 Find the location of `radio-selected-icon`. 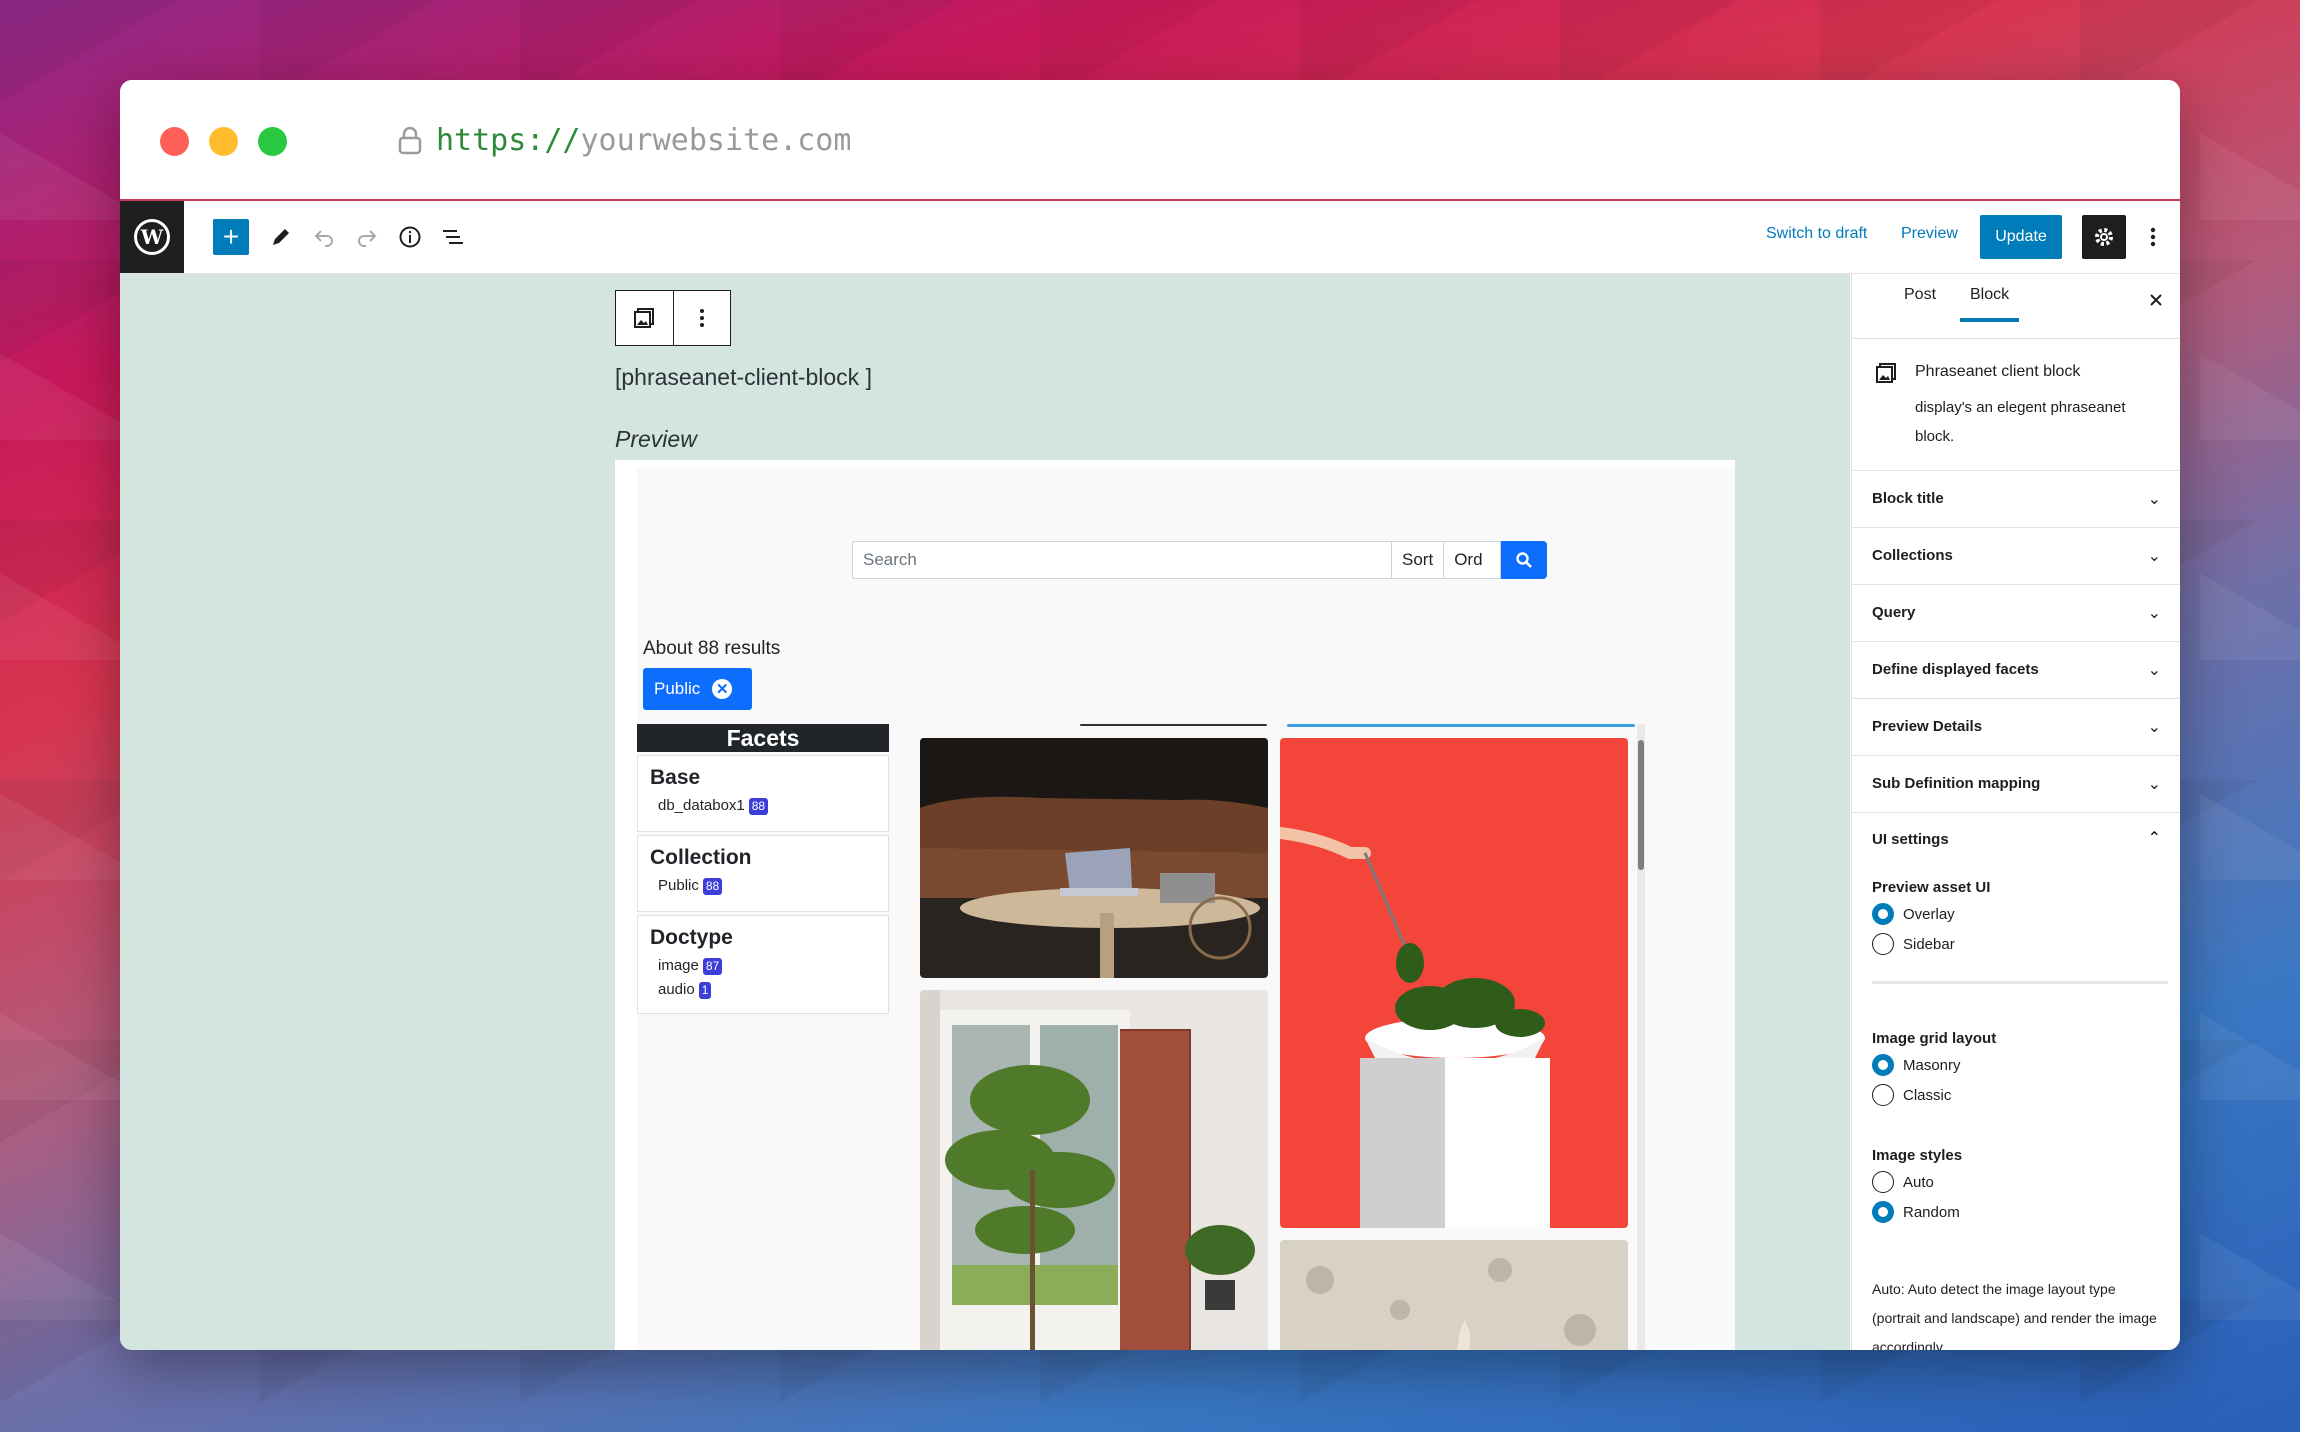

radio-selected-icon is located at coordinates (1883, 1065).